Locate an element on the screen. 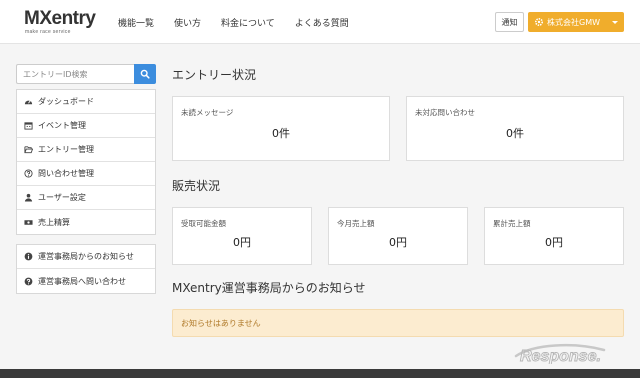 The image size is (640, 378). sidebar-item-label: 売上精算 is located at coordinates (54, 222).